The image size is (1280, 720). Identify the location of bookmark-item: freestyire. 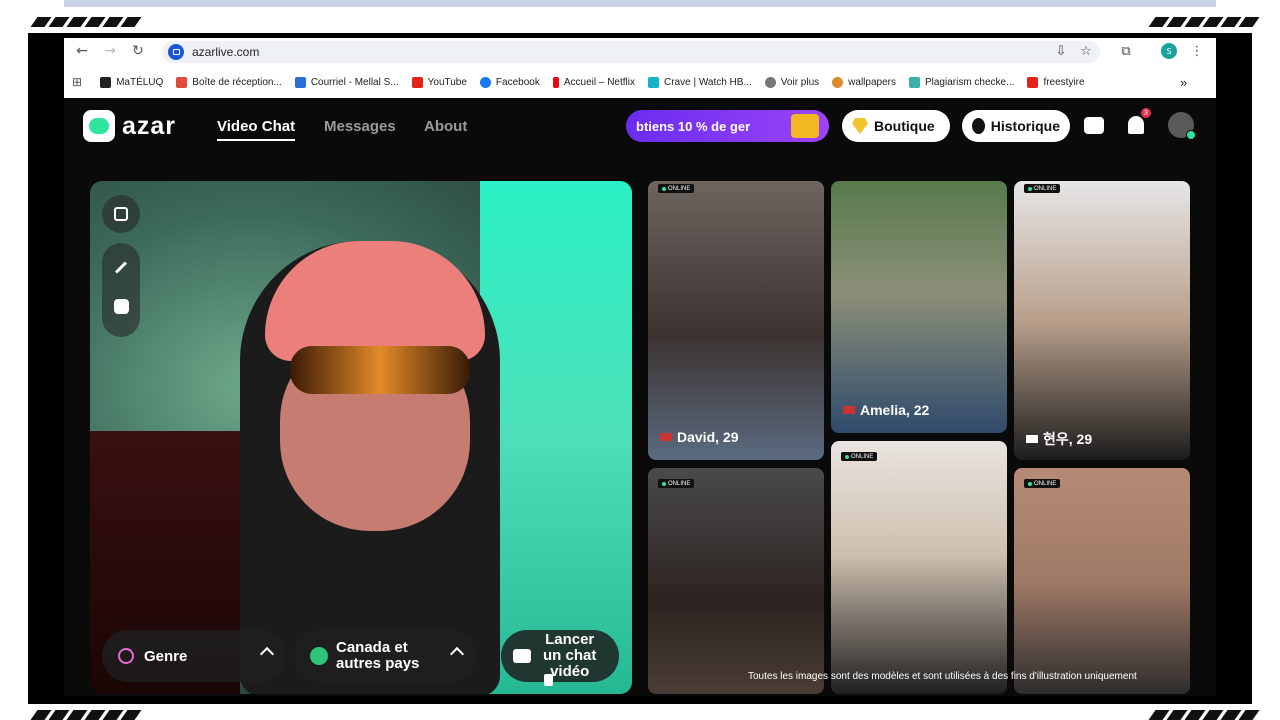
(1056, 82).